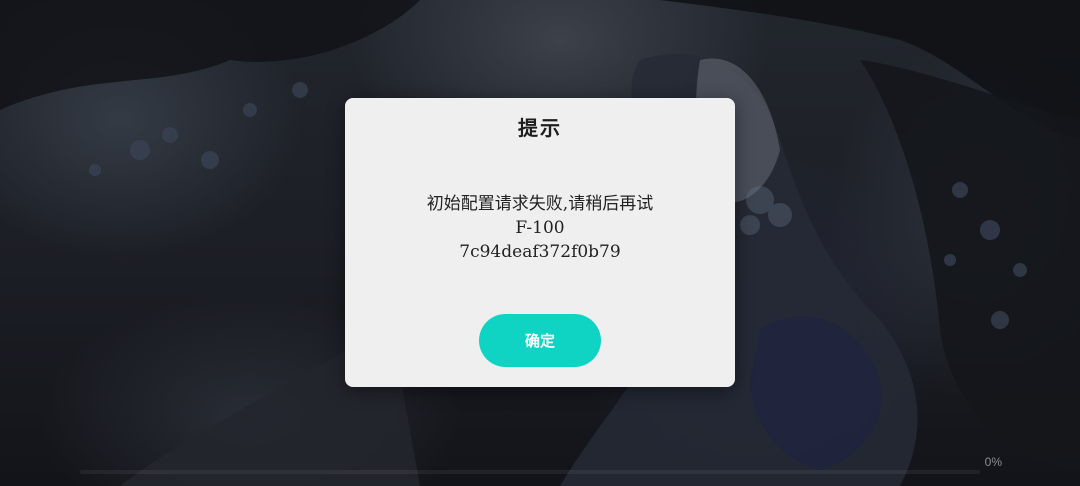  What do you see at coordinates (993, 462) in the screenshot?
I see `loading-progress-text: 0%` at bounding box center [993, 462].